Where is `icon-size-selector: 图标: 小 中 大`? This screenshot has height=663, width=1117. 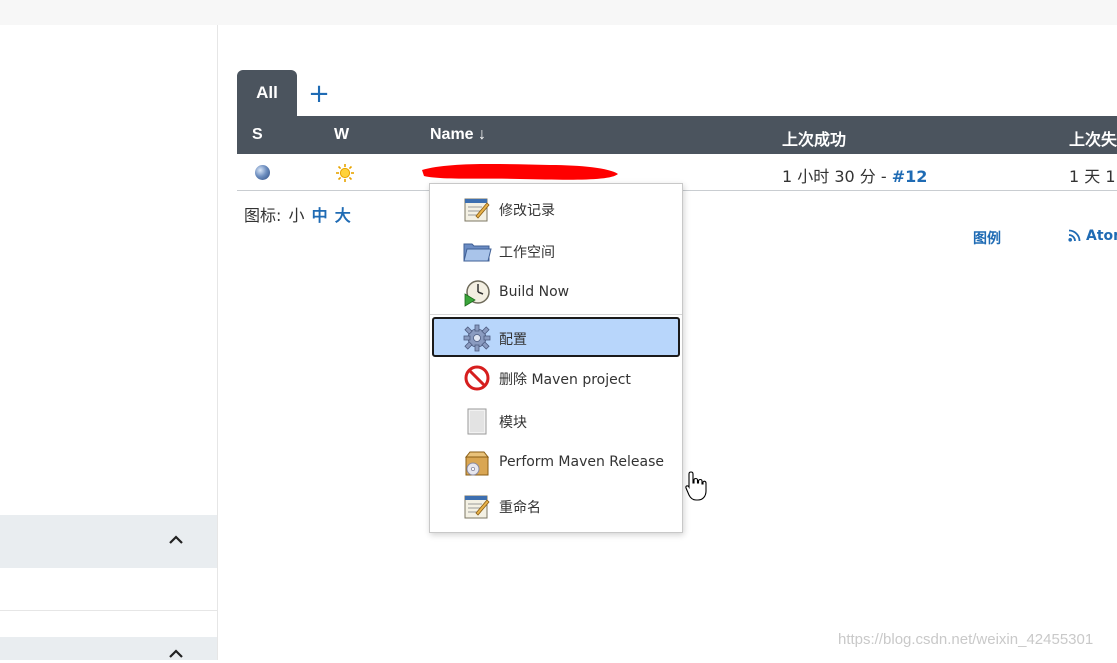
icon-size-selector: 图标: 小 中 大 is located at coordinates (297, 214).